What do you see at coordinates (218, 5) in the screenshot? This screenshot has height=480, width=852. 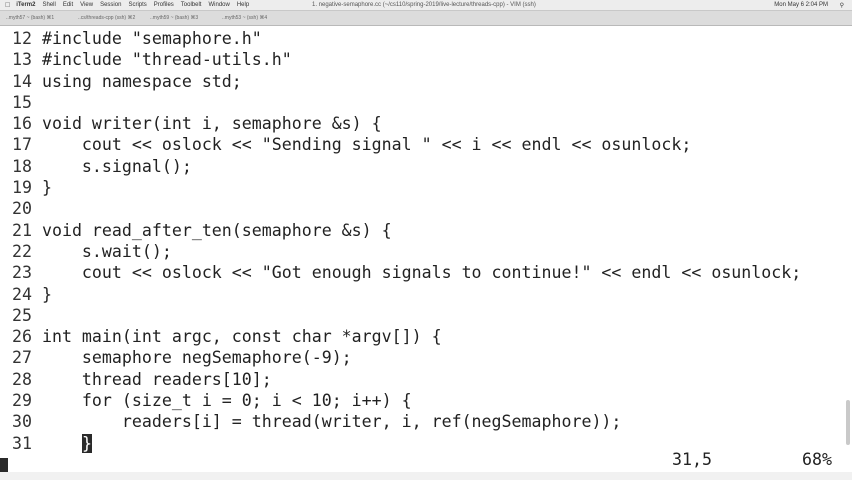 I see `menu-window: Window` at bounding box center [218, 5].